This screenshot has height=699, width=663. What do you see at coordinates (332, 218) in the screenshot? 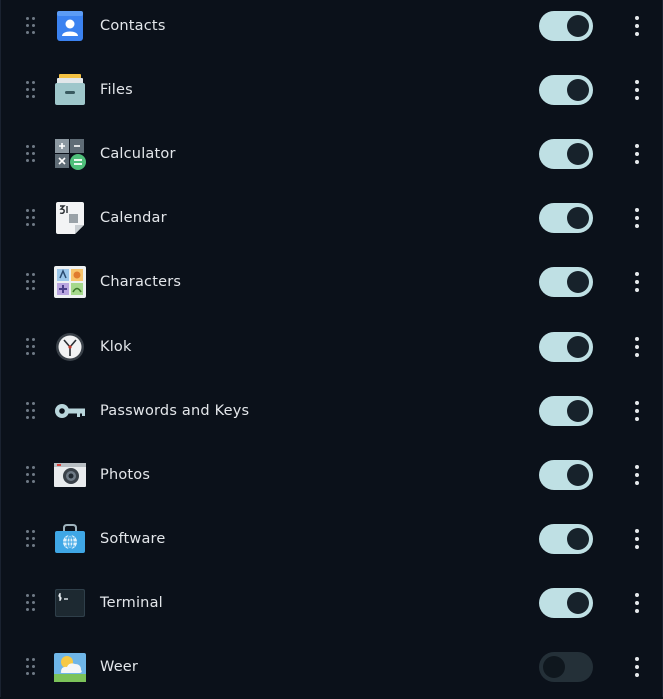
I see `app-row-calendar: Calendar` at bounding box center [332, 218].